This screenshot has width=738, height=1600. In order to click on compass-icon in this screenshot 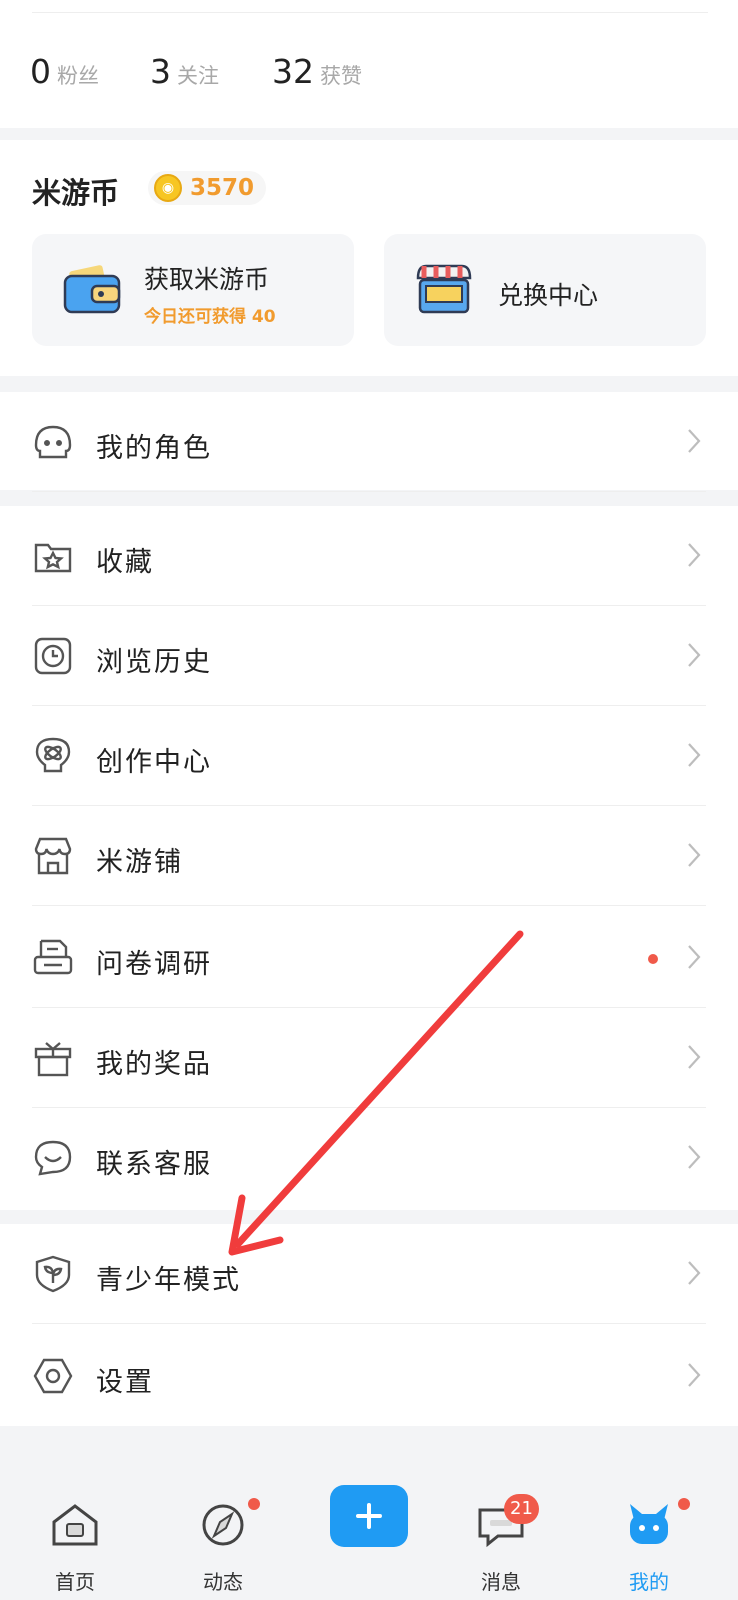, I will do `click(223, 1525)`.